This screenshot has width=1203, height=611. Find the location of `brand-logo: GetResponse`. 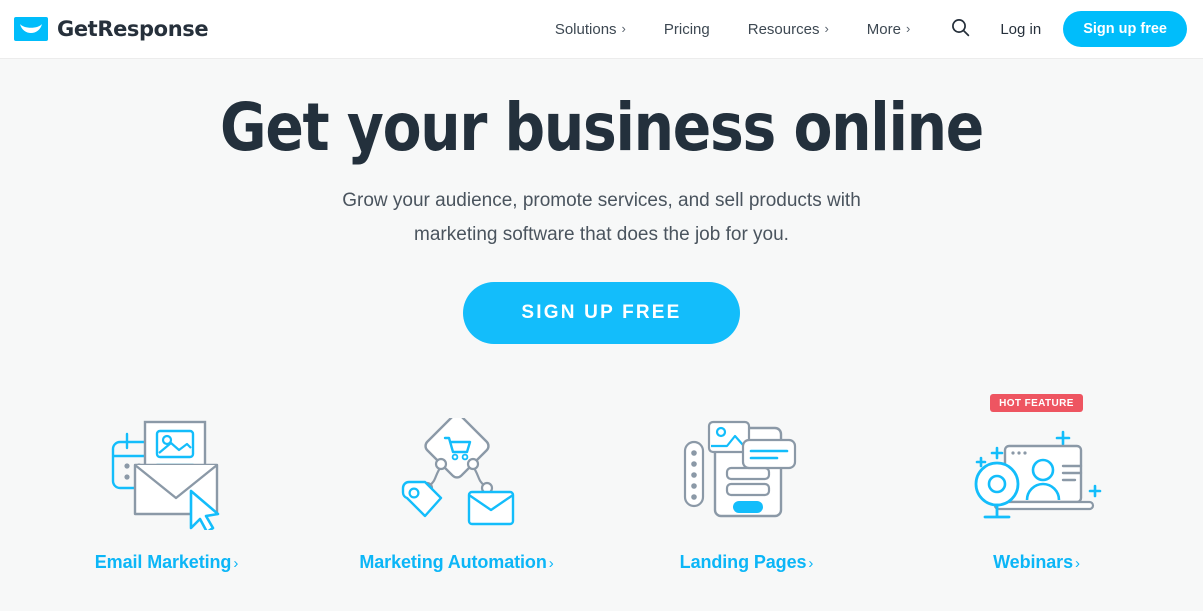

brand-logo: GetResponse is located at coordinates (111, 29).